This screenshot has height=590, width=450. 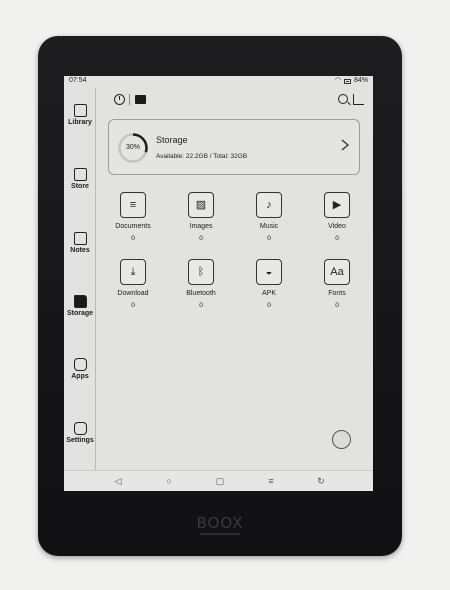 I want to click on category-label: Images, so click(x=201, y=226).